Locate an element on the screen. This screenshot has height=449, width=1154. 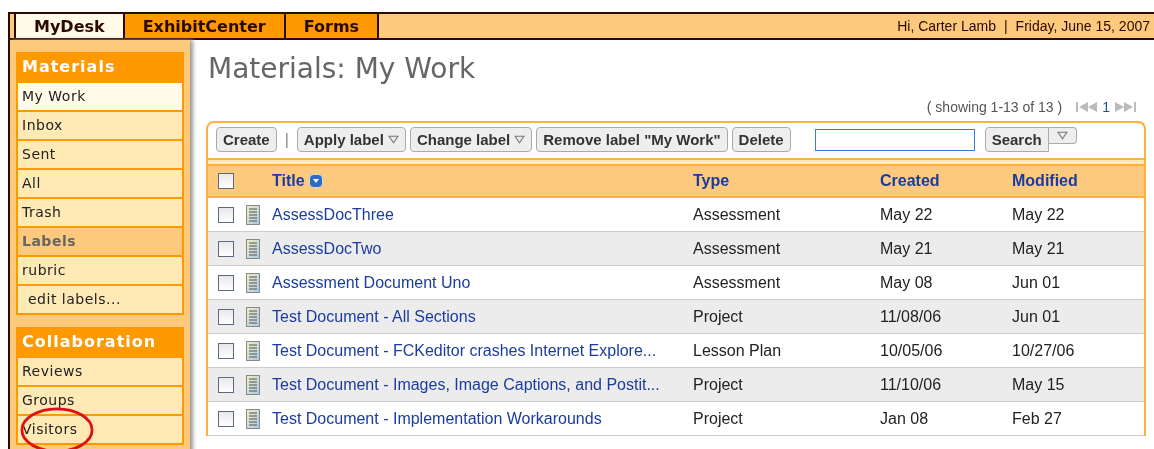
table-cell: 10/27/06 is located at coordinates (1043, 350).